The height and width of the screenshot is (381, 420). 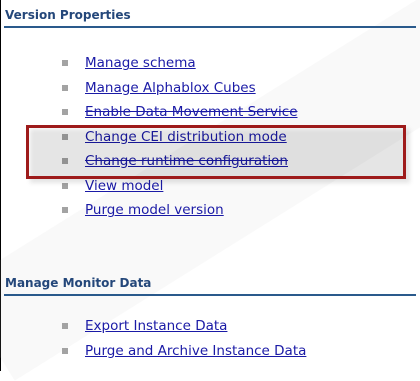 What do you see at coordinates (186, 137) in the screenshot?
I see `change-cei-distribution-mode-link: Change CEI distribution mode` at bounding box center [186, 137].